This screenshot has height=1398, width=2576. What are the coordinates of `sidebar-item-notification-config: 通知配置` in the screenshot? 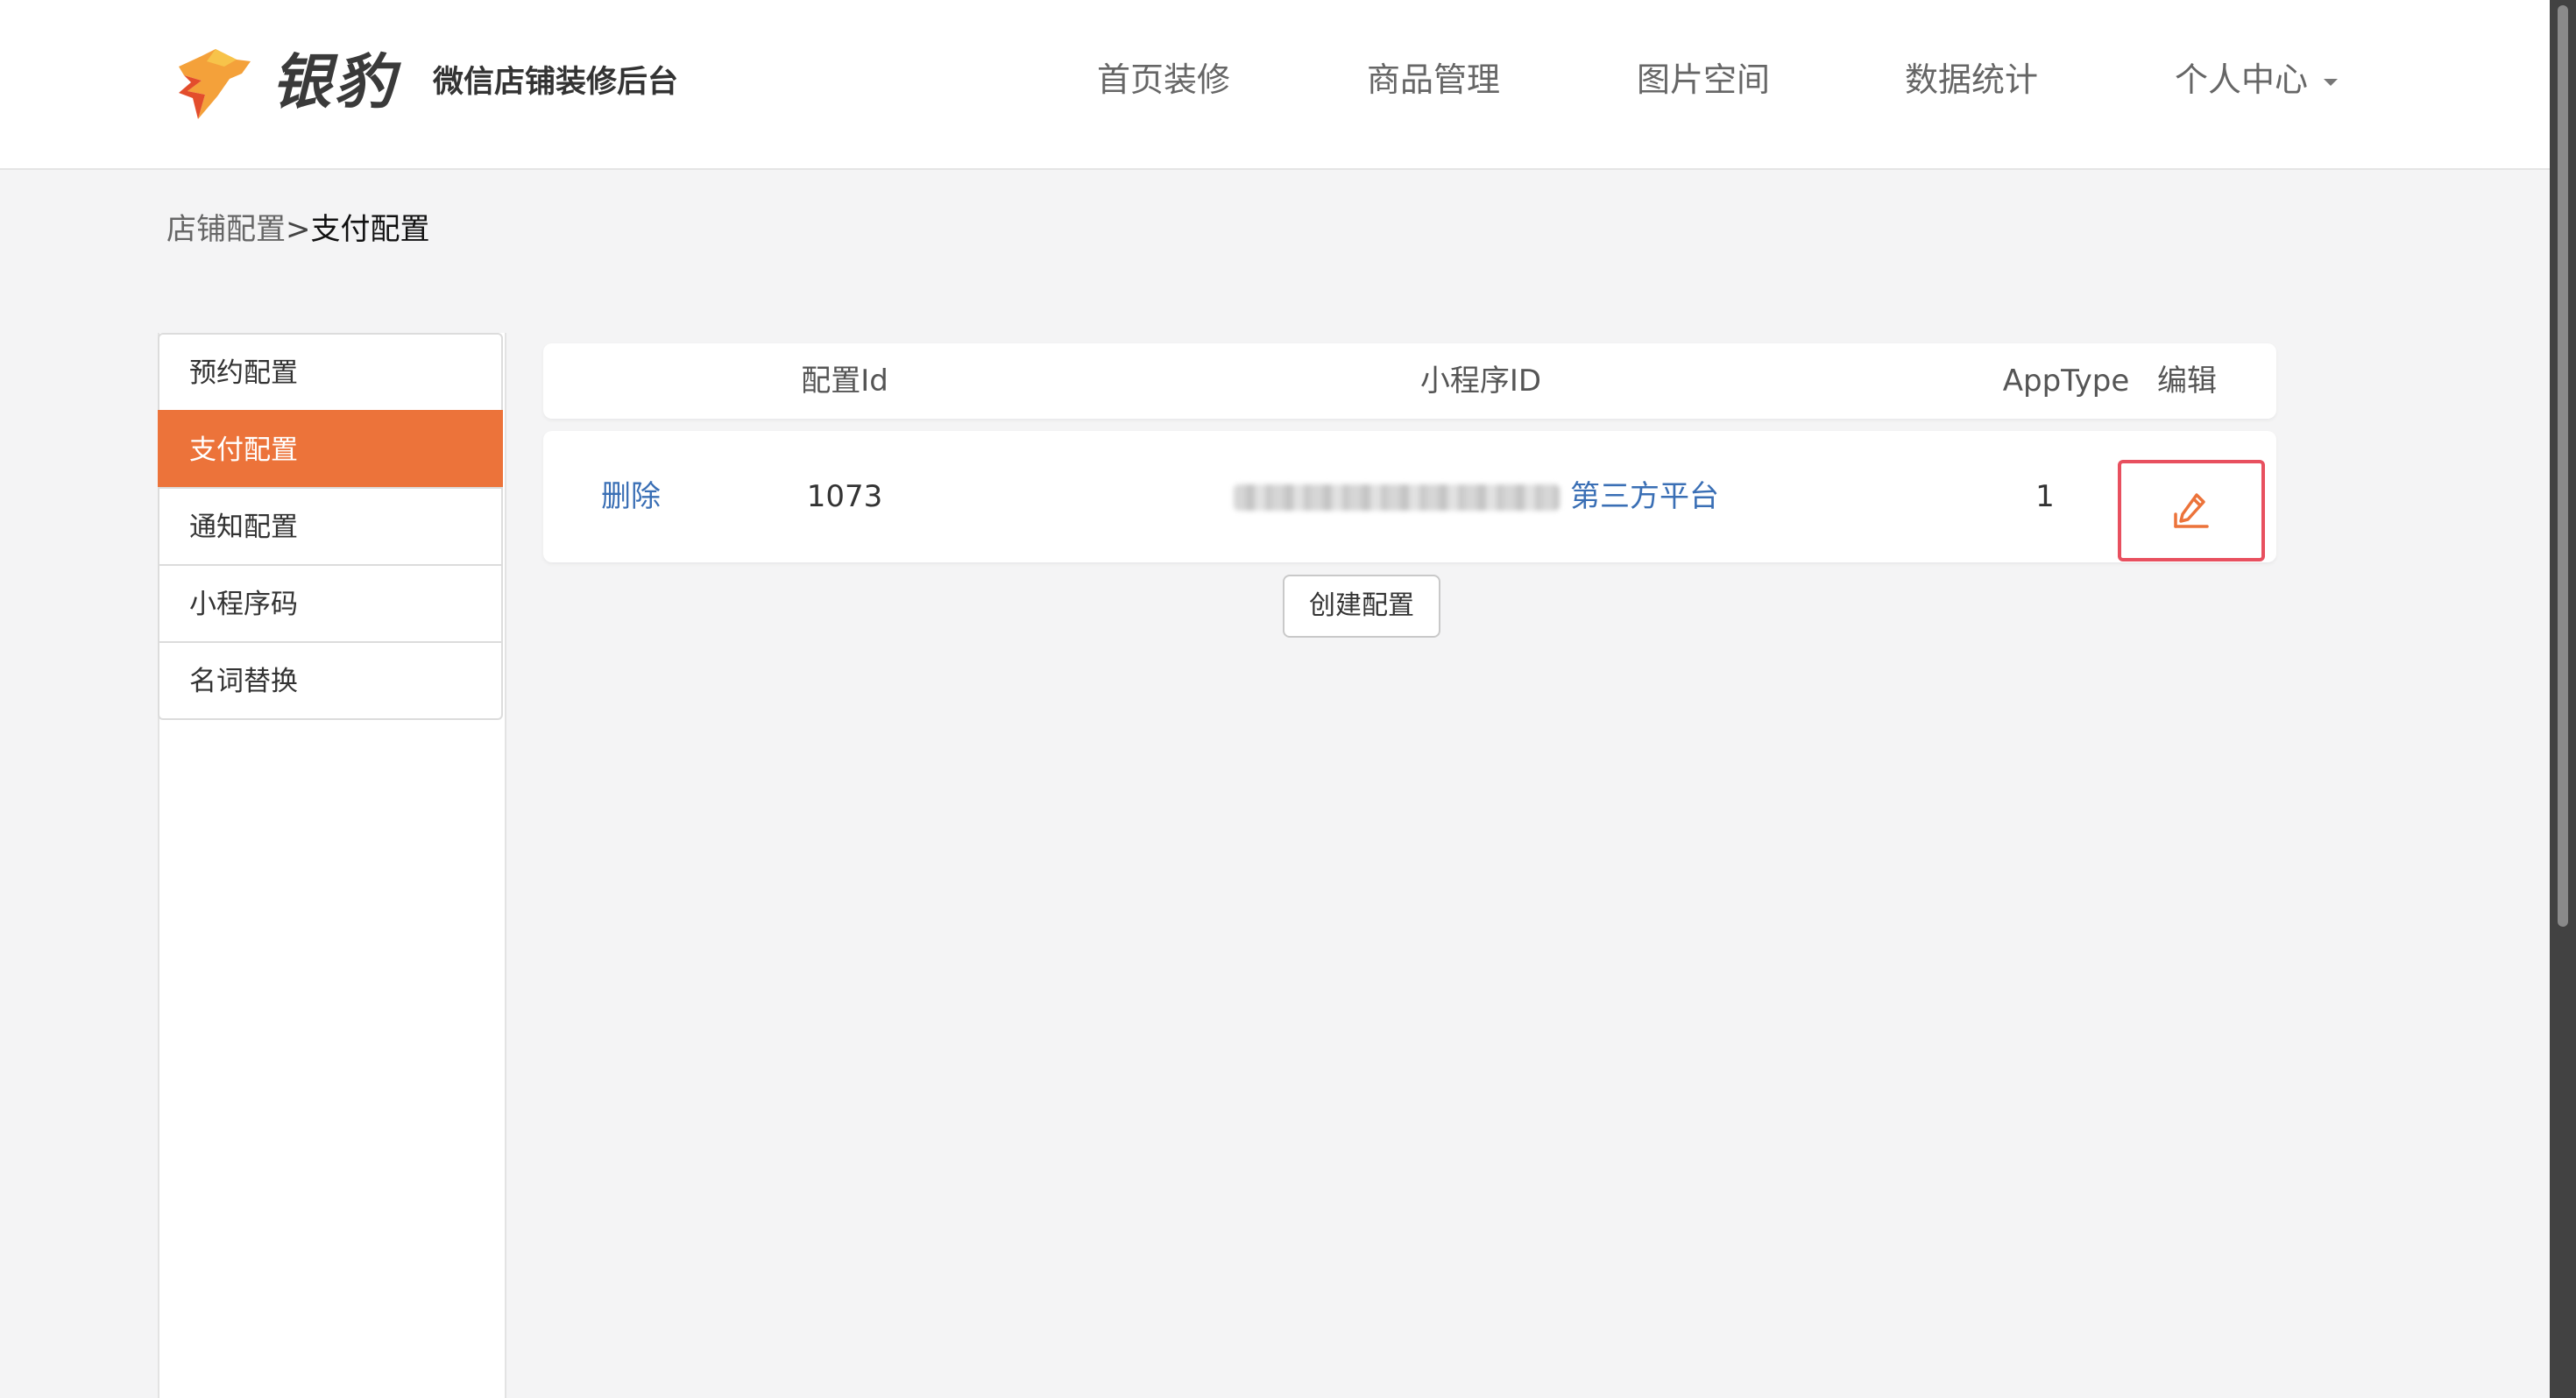 It's located at (330, 526).